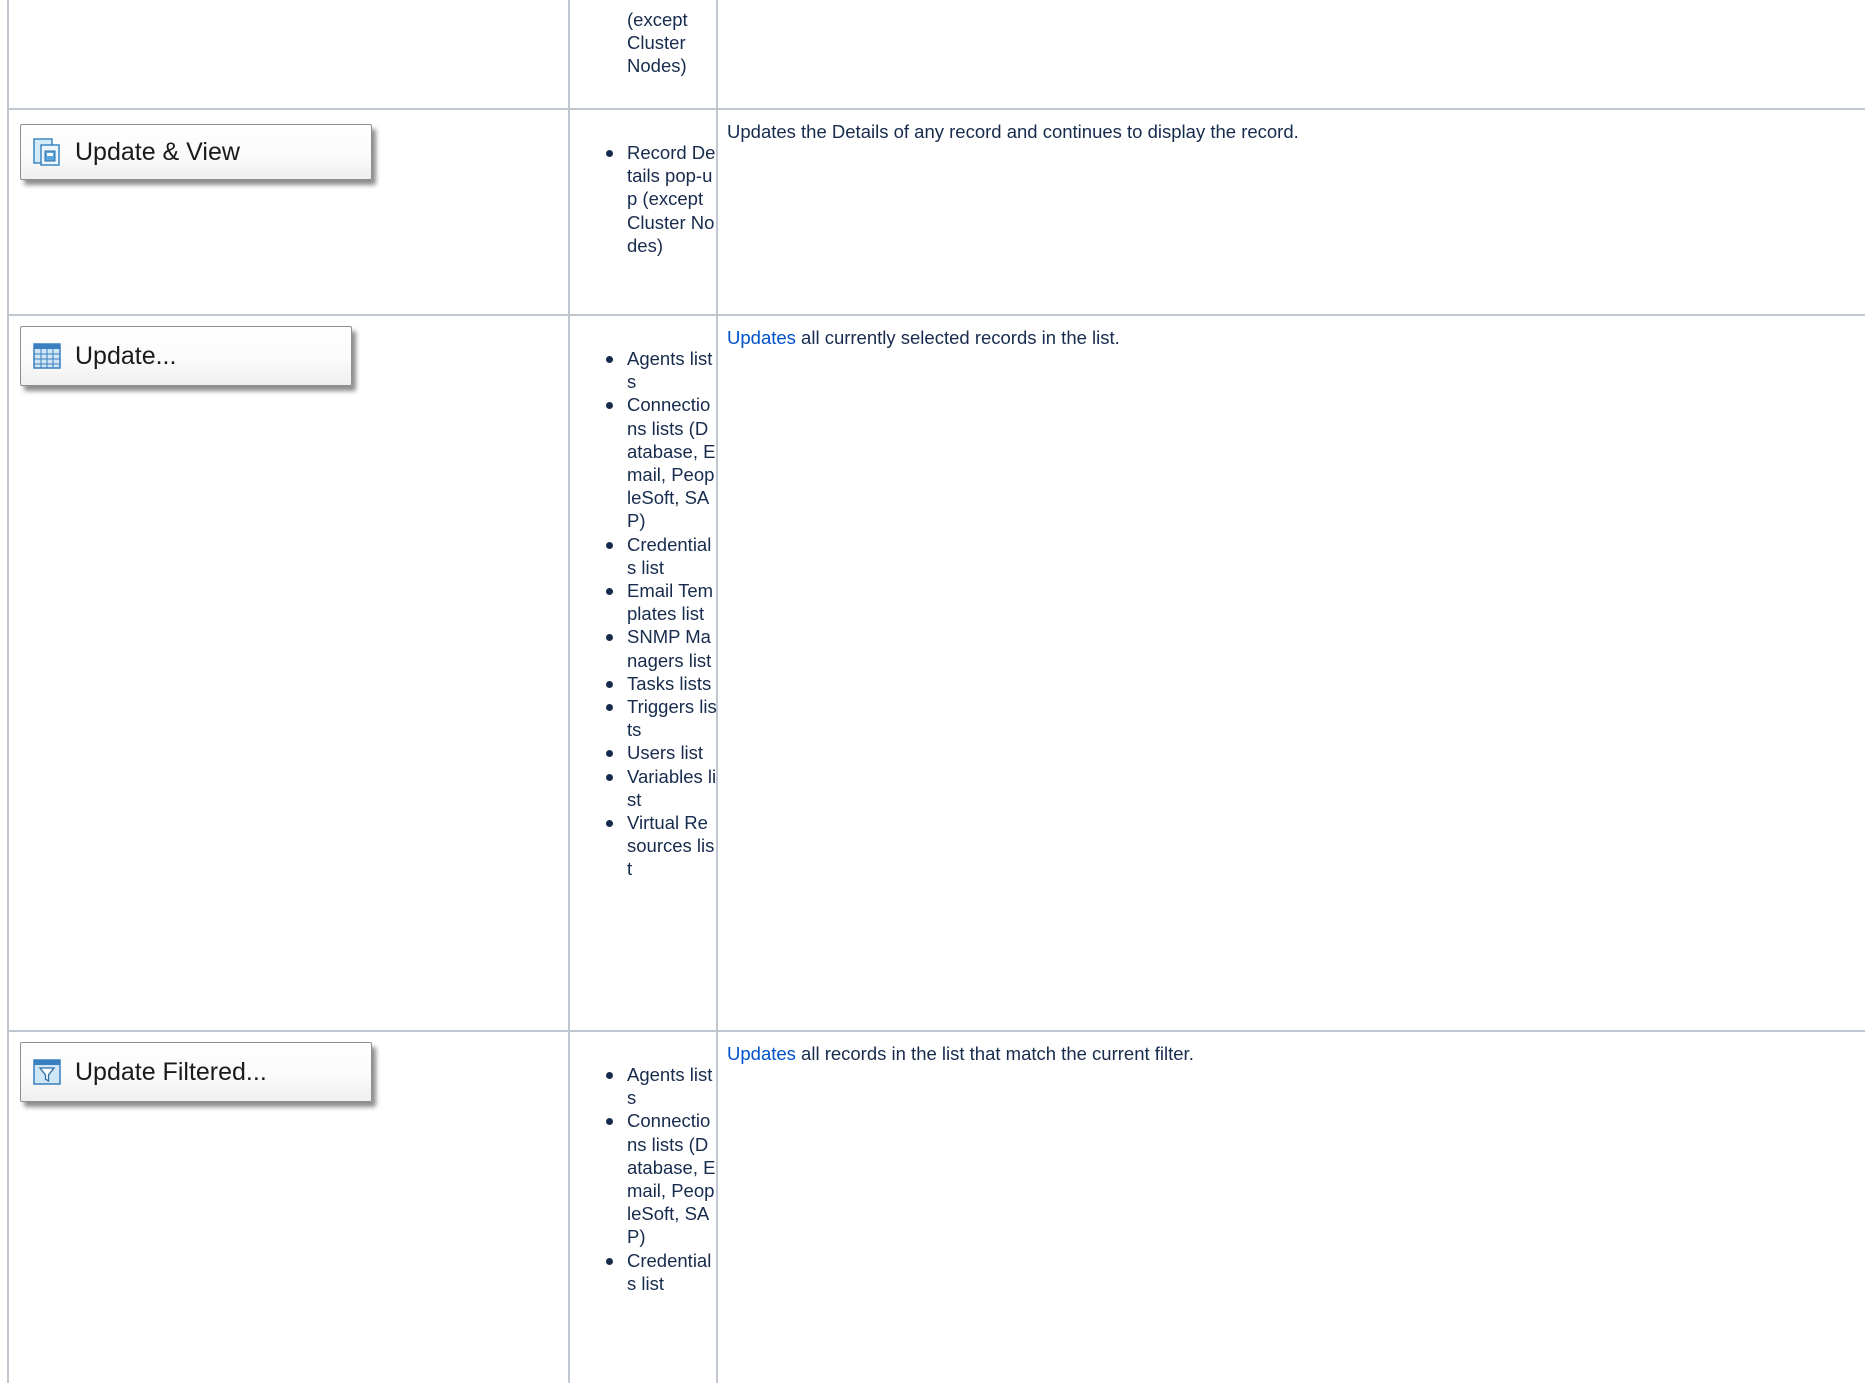  I want to click on usage-cell: (except Cluster Nodes), so click(646, 43).